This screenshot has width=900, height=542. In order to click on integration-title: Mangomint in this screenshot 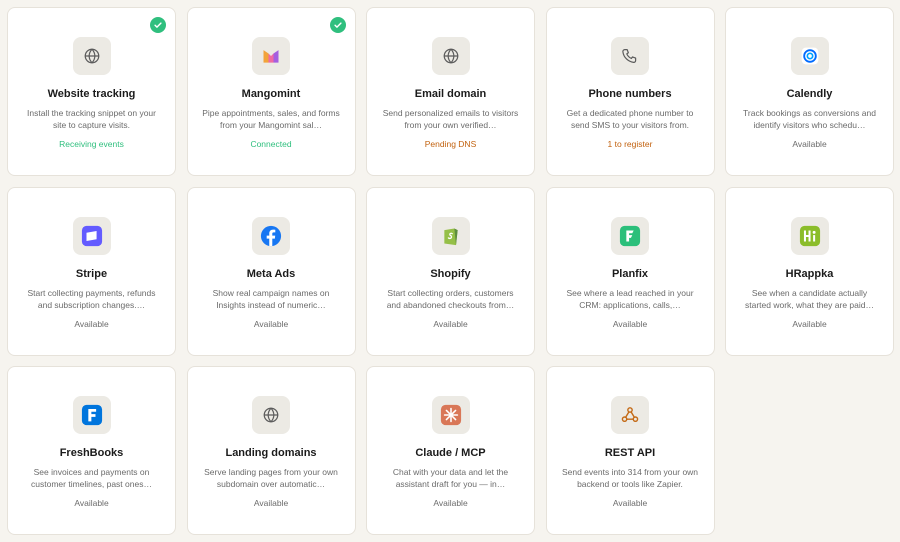, I will do `click(271, 94)`.